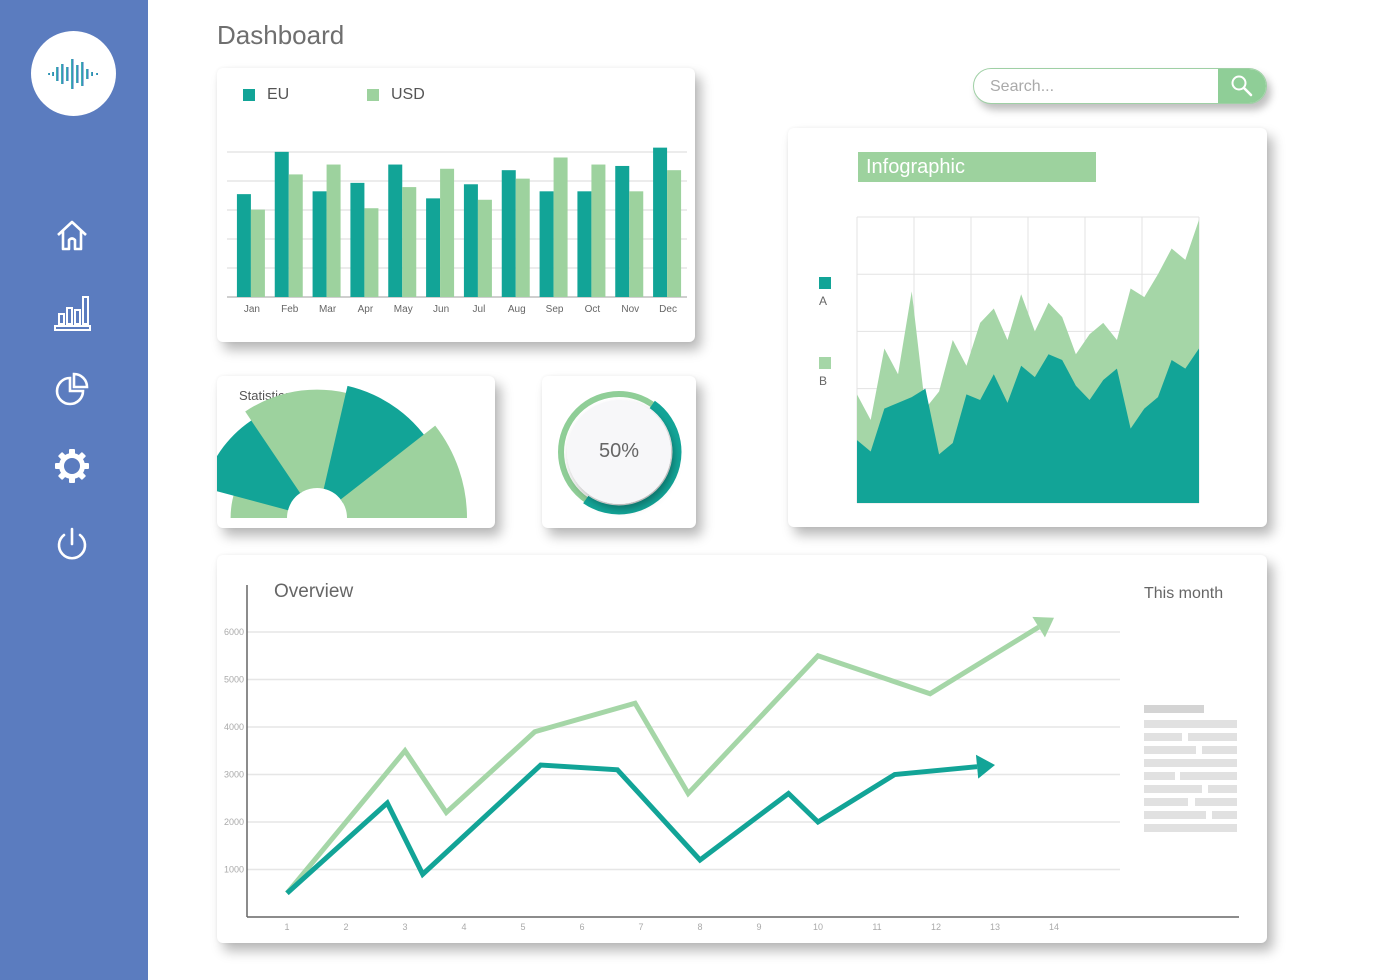  I want to click on page-title: Dashboard, so click(281, 35).